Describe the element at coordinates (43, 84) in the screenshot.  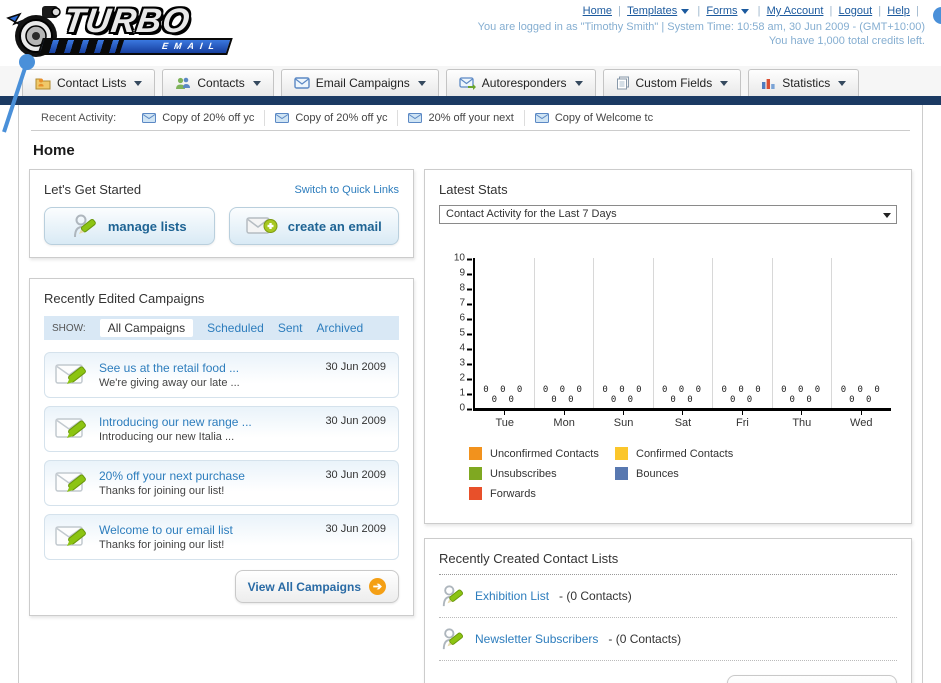
I see `contact-lists-folder-icon` at that location.